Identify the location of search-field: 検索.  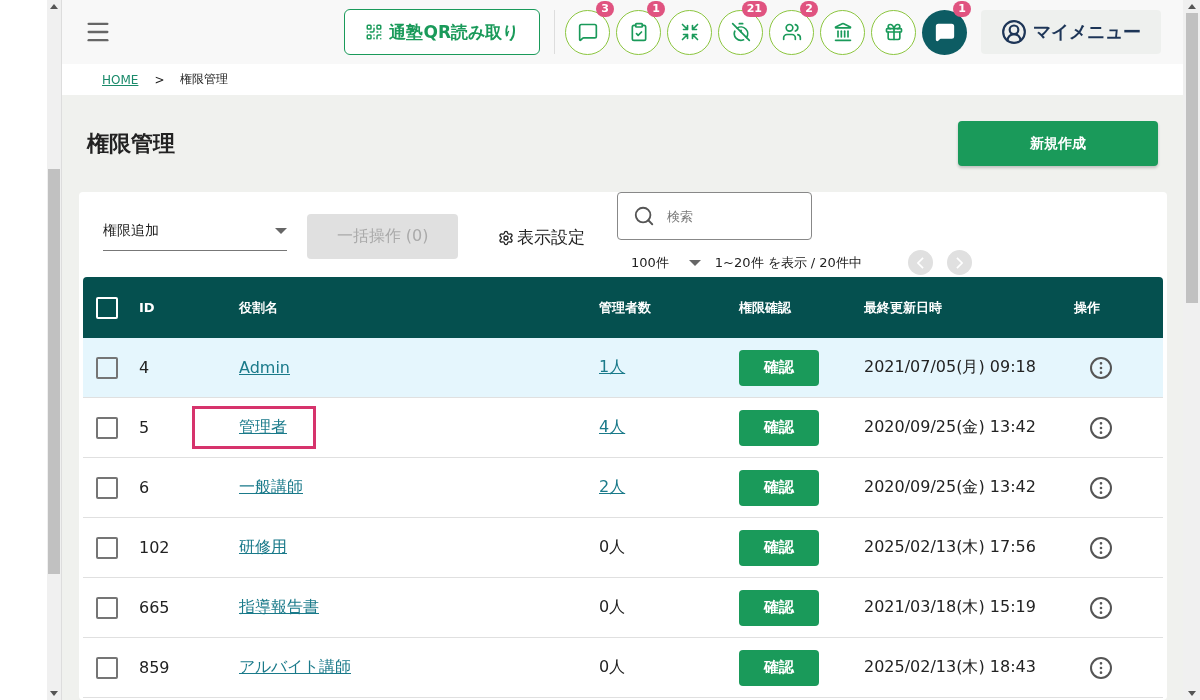
(714, 216).